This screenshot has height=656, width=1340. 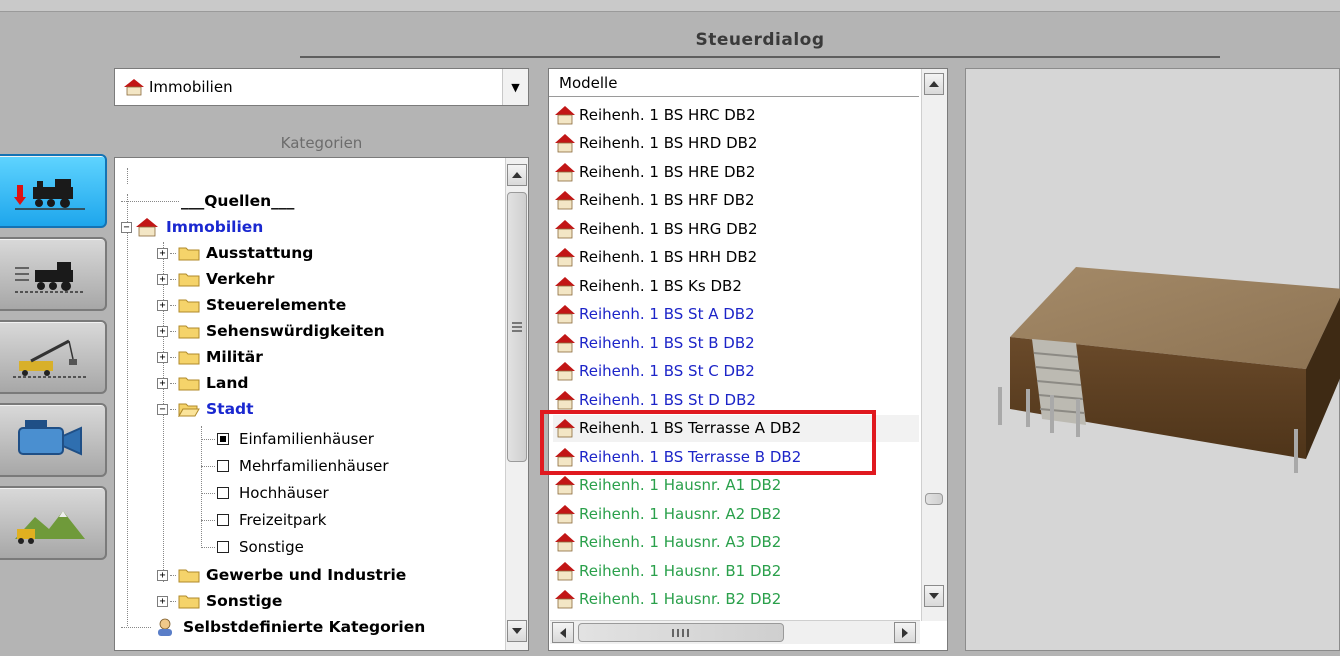 I want to click on dropdown-arrow-icon: ▼, so click(x=515, y=87).